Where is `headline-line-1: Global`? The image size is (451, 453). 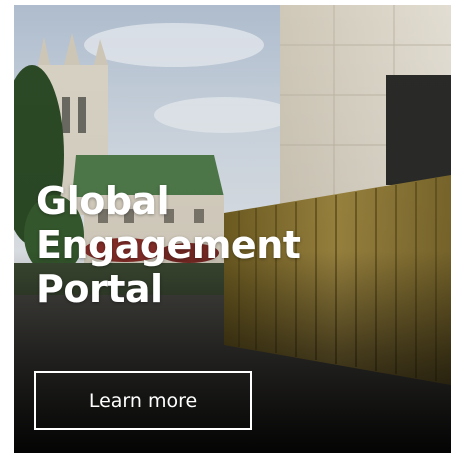 headline-line-1: Global is located at coordinates (103, 201).